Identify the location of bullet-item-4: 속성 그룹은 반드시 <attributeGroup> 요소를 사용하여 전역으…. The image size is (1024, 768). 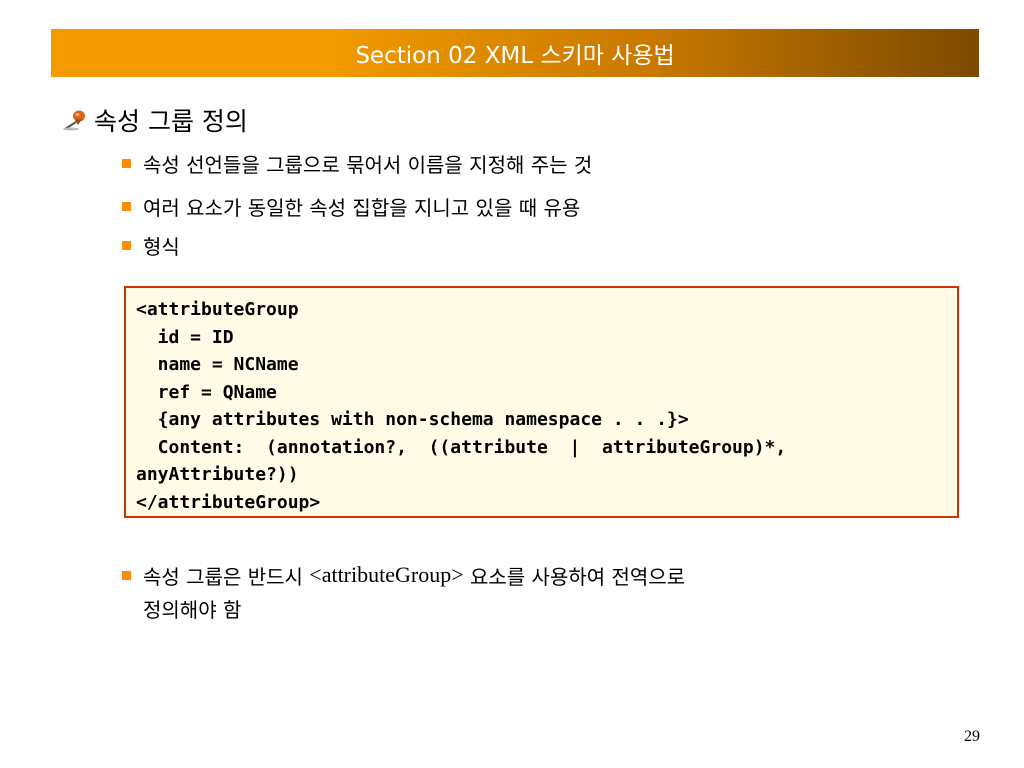
(537, 591).